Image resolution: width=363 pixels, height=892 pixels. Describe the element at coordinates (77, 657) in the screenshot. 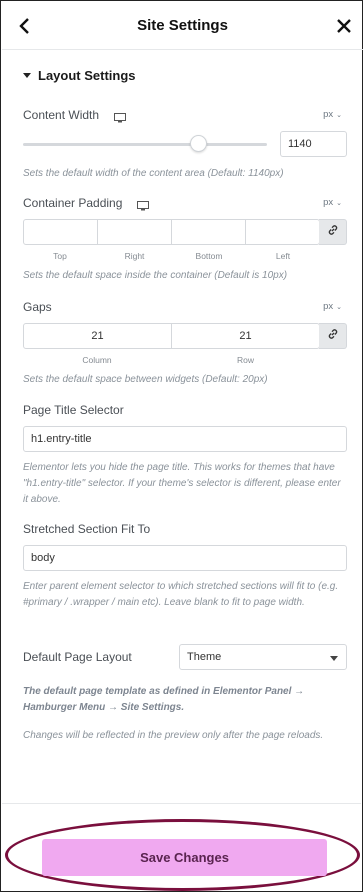

I see `default-page-layout-label: Default Page Layout` at that location.